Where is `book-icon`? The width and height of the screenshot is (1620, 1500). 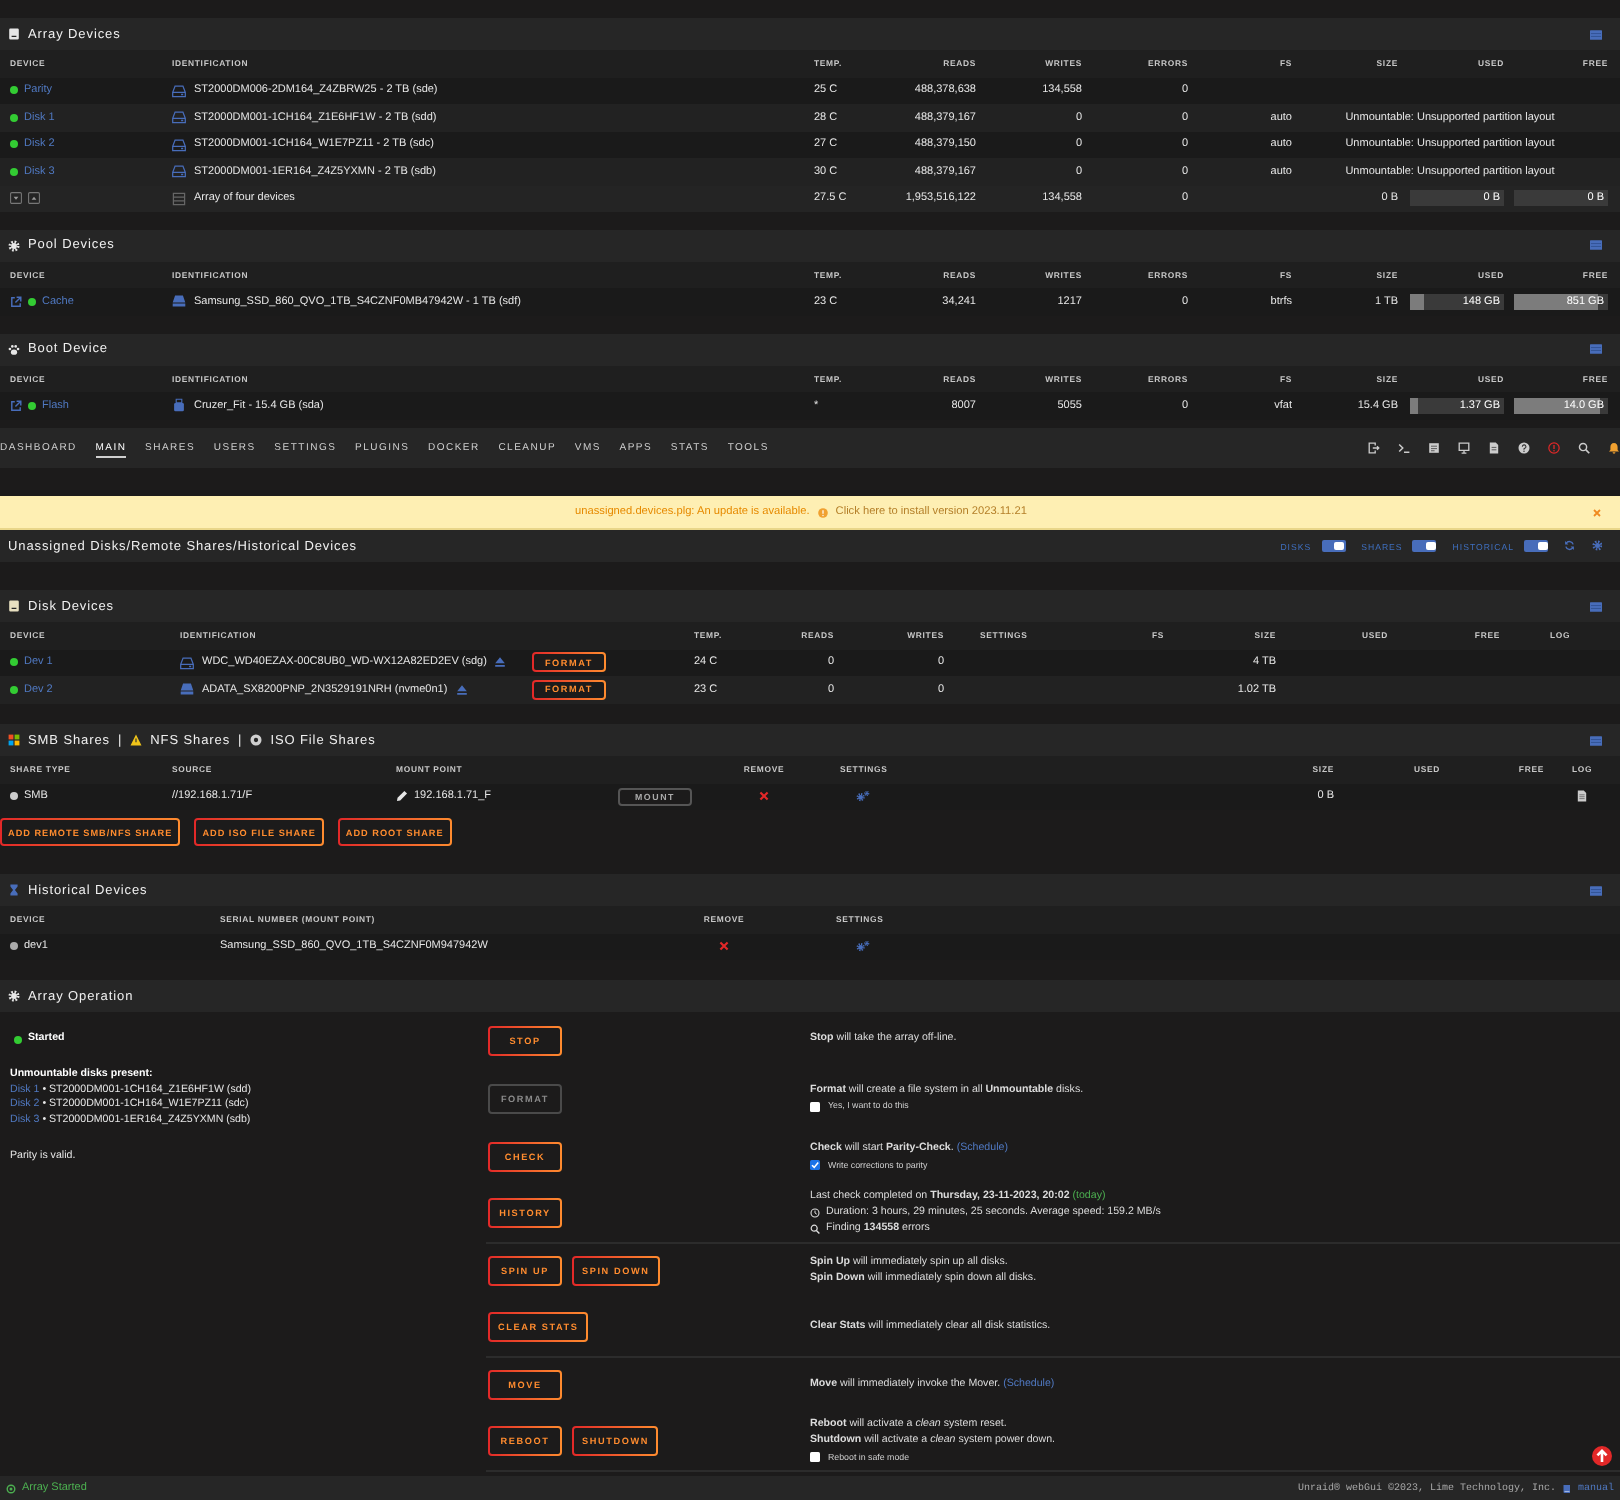
book-icon is located at coordinates (1566, 1488).